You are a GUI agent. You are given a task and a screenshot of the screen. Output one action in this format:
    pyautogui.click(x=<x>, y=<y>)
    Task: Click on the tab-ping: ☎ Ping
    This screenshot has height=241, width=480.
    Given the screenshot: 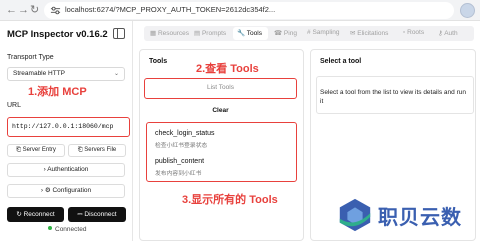 What is the action you would take?
    pyautogui.click(x=285, y=33)
    